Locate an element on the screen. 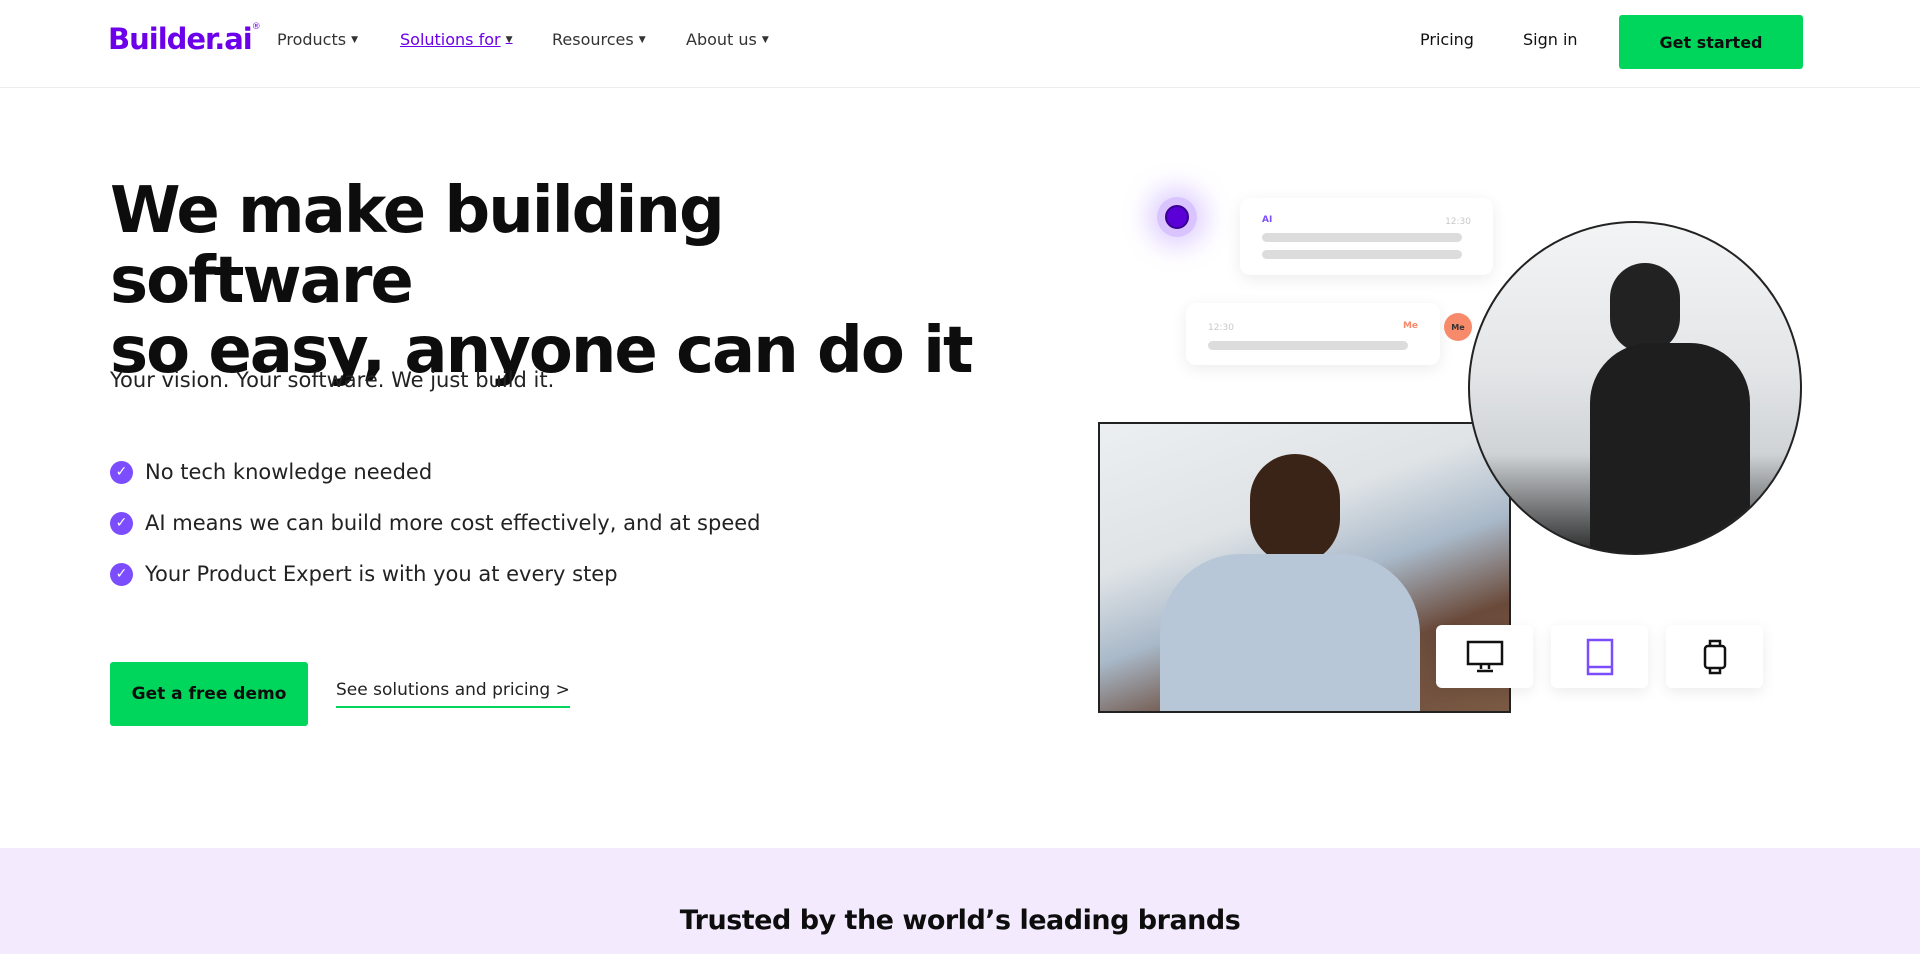 The height and width of the screenshot is (954, 1920). device-watch is located at coordinates (1714, 656).